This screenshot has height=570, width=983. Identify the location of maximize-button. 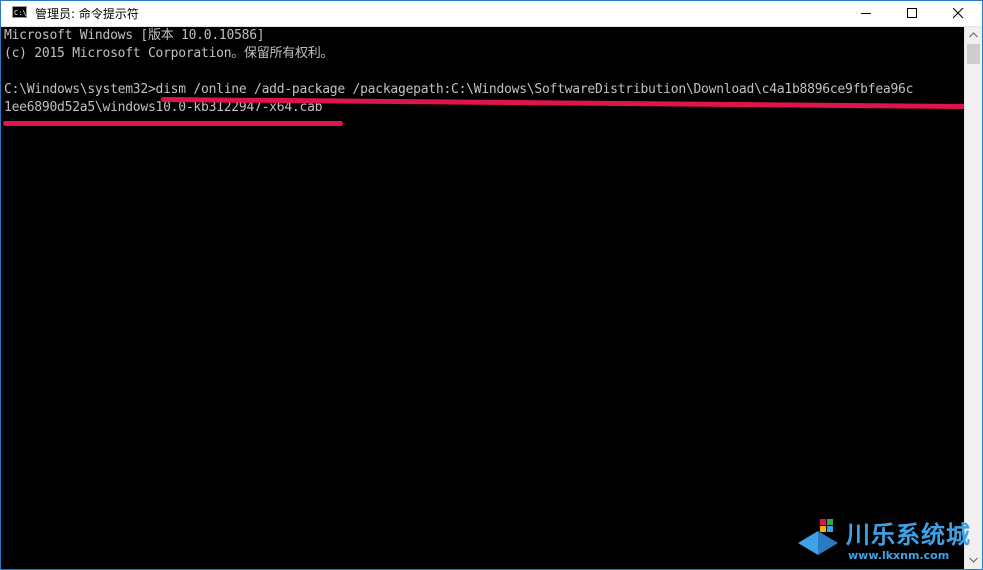
(913, 13).